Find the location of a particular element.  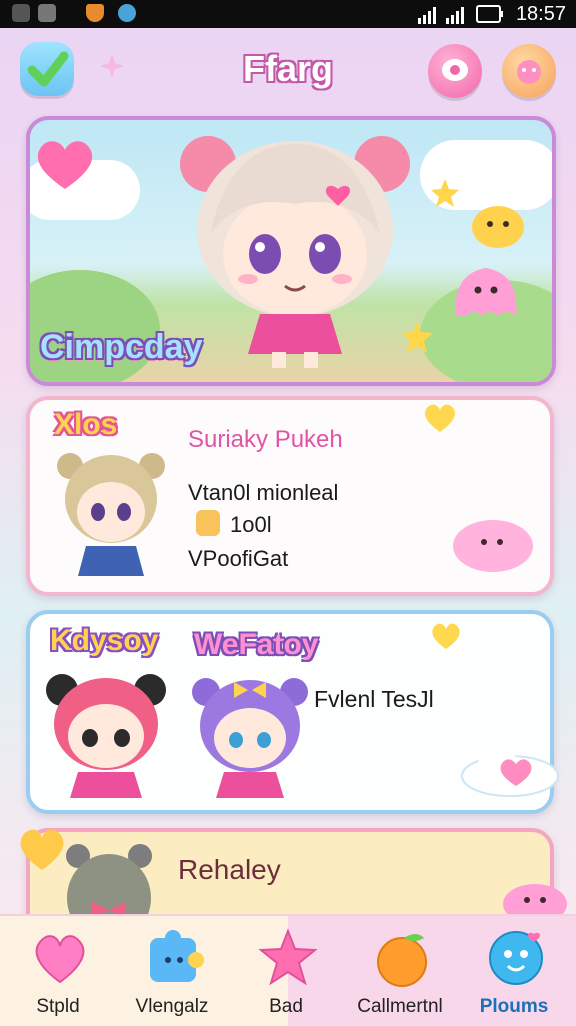

profile-button is located at coordinates (529, 71).